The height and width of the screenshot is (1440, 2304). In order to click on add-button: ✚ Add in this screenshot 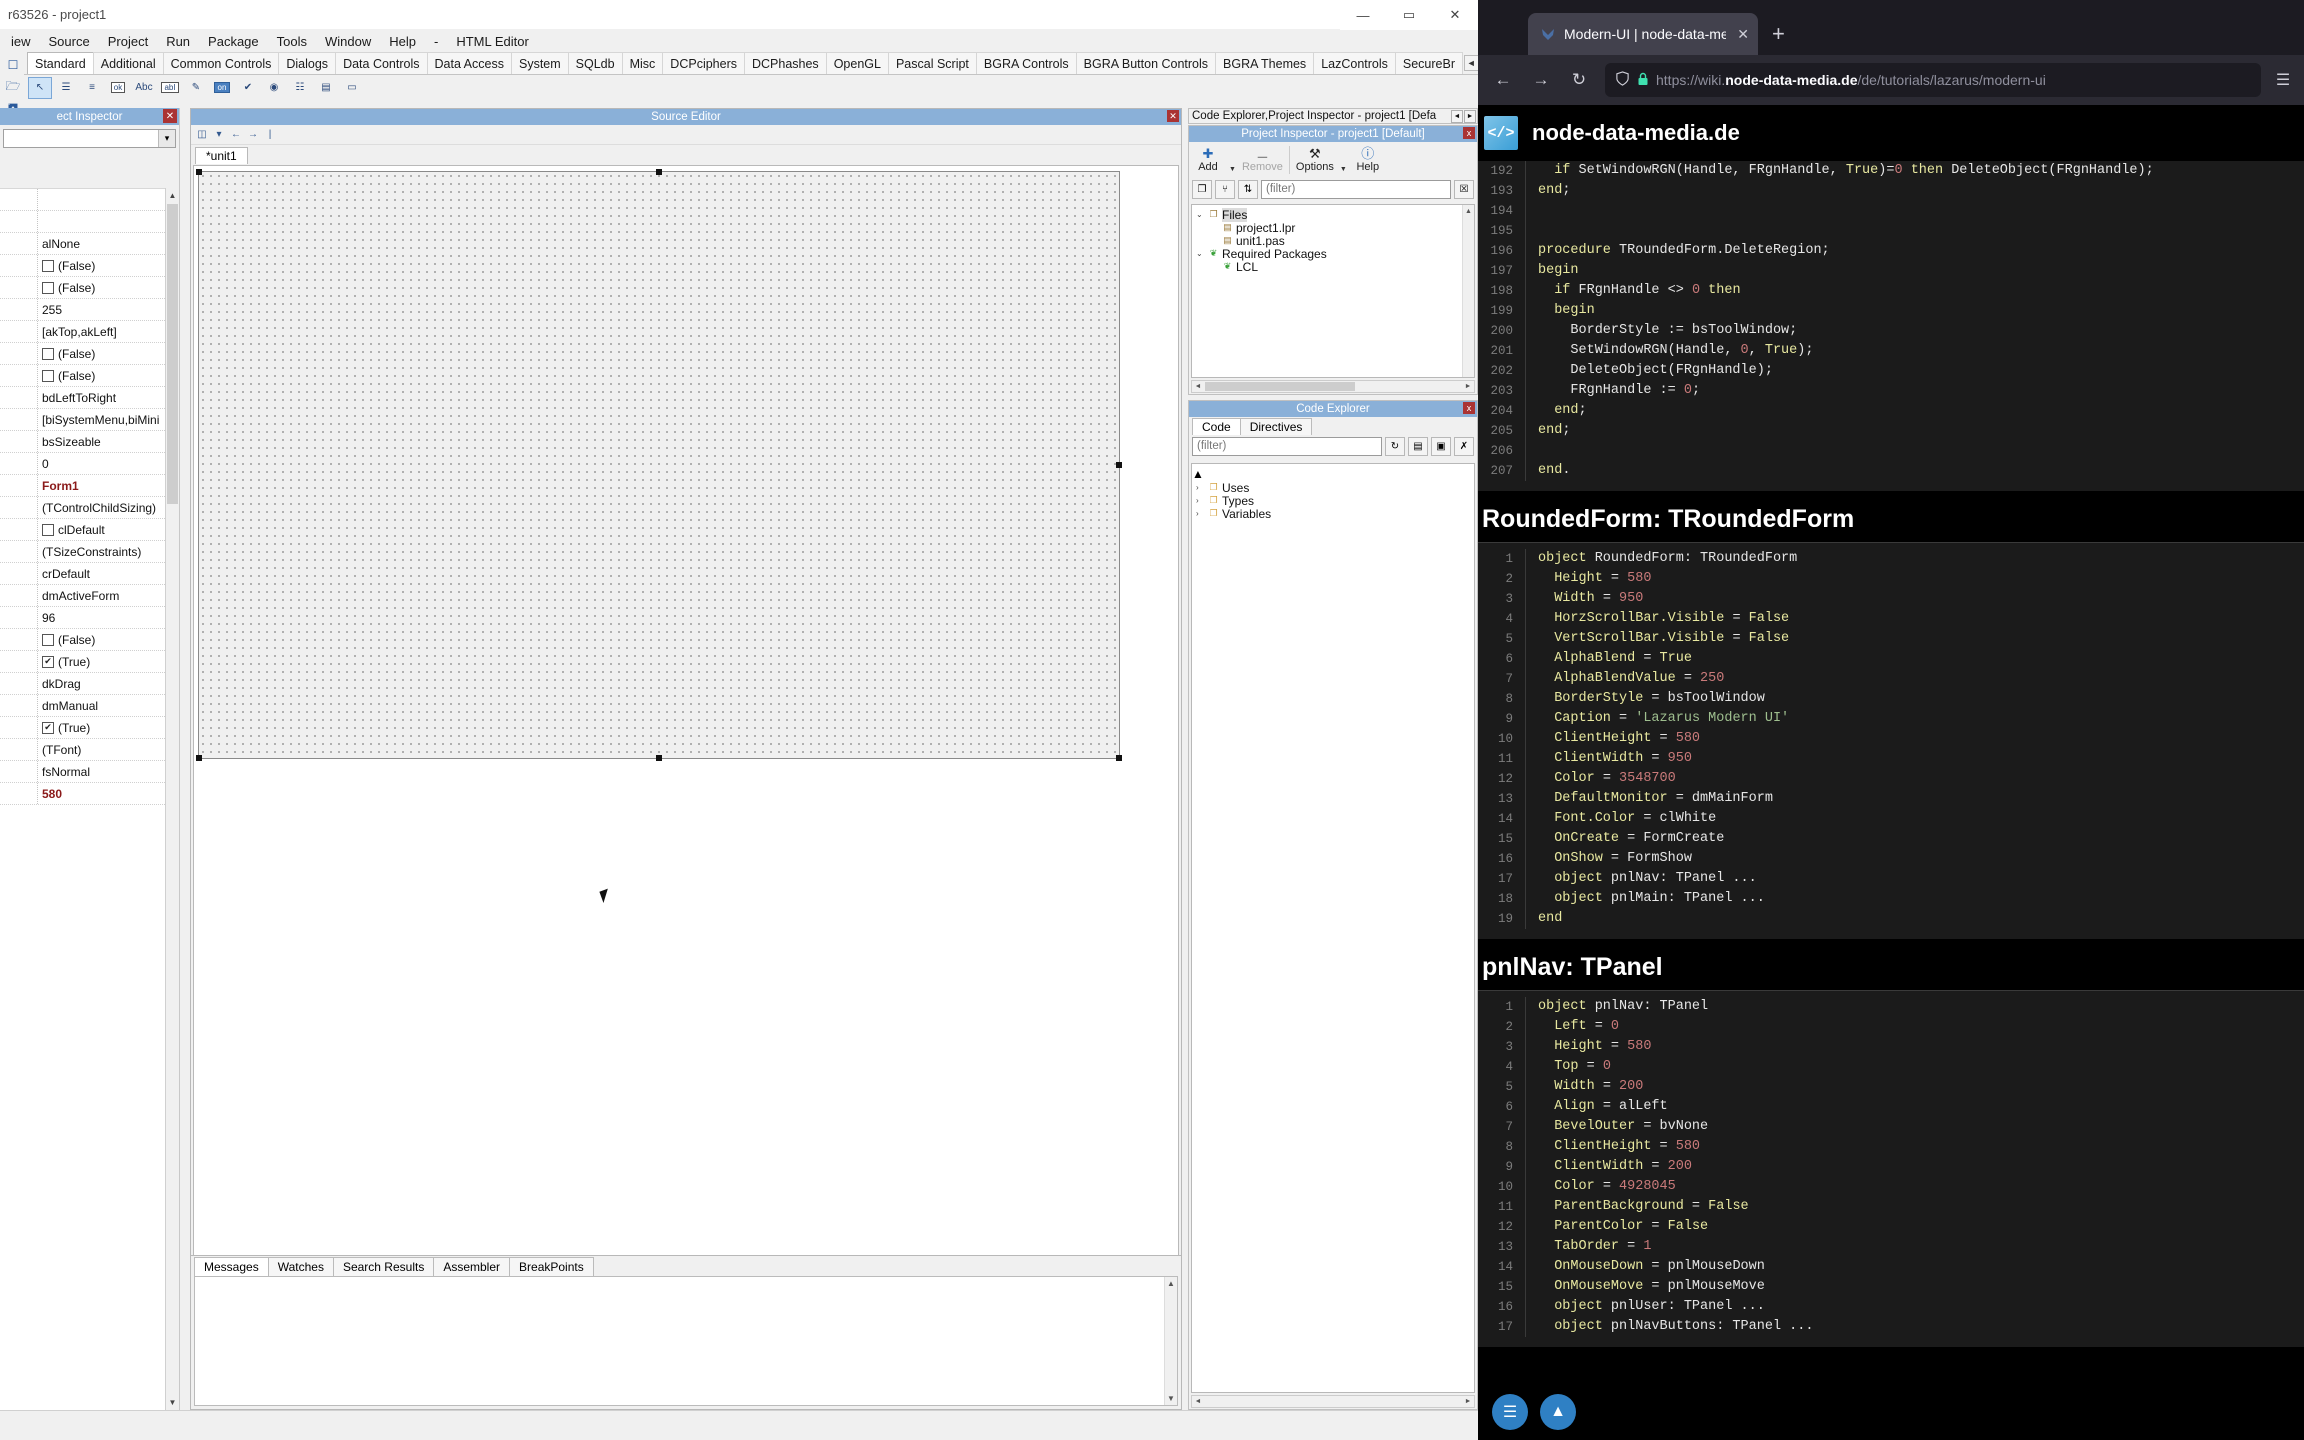, I will do `click(1208, 160)`.